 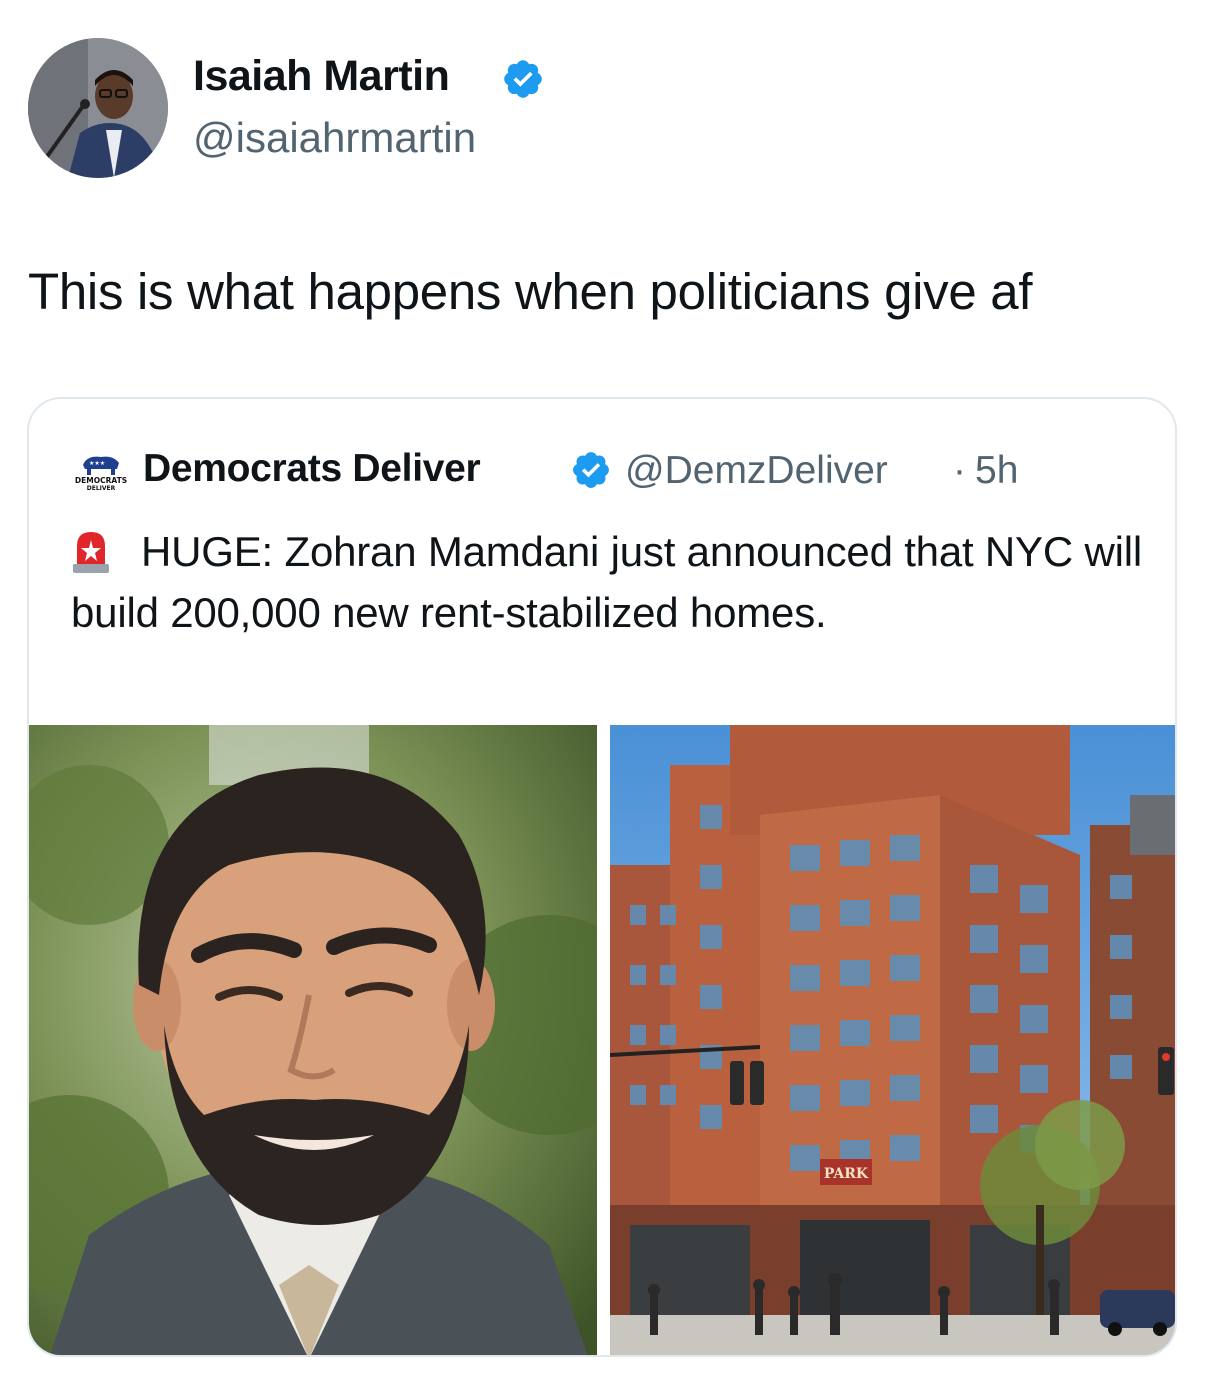 What do you see at coordinates (996, 471) in the screenshot?
I see `quote-timestamp: 5h` at bounding box center [996, 471].